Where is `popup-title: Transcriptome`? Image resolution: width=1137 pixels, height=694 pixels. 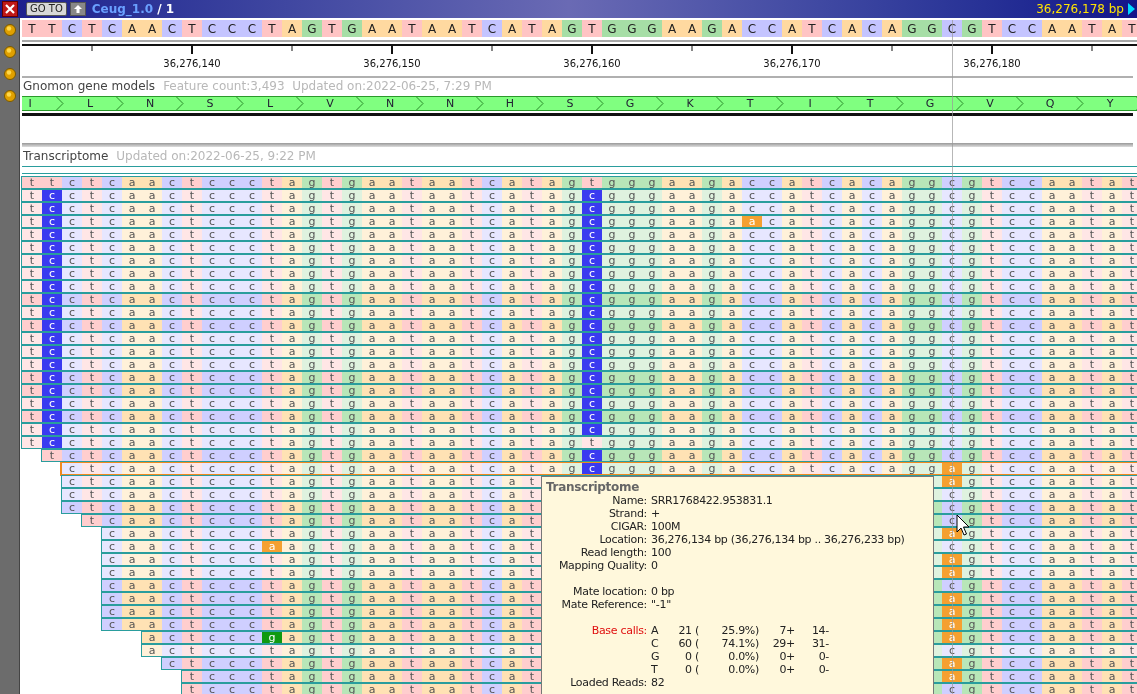
popup-title: Transcriptome is located at coordinates (593, 487).